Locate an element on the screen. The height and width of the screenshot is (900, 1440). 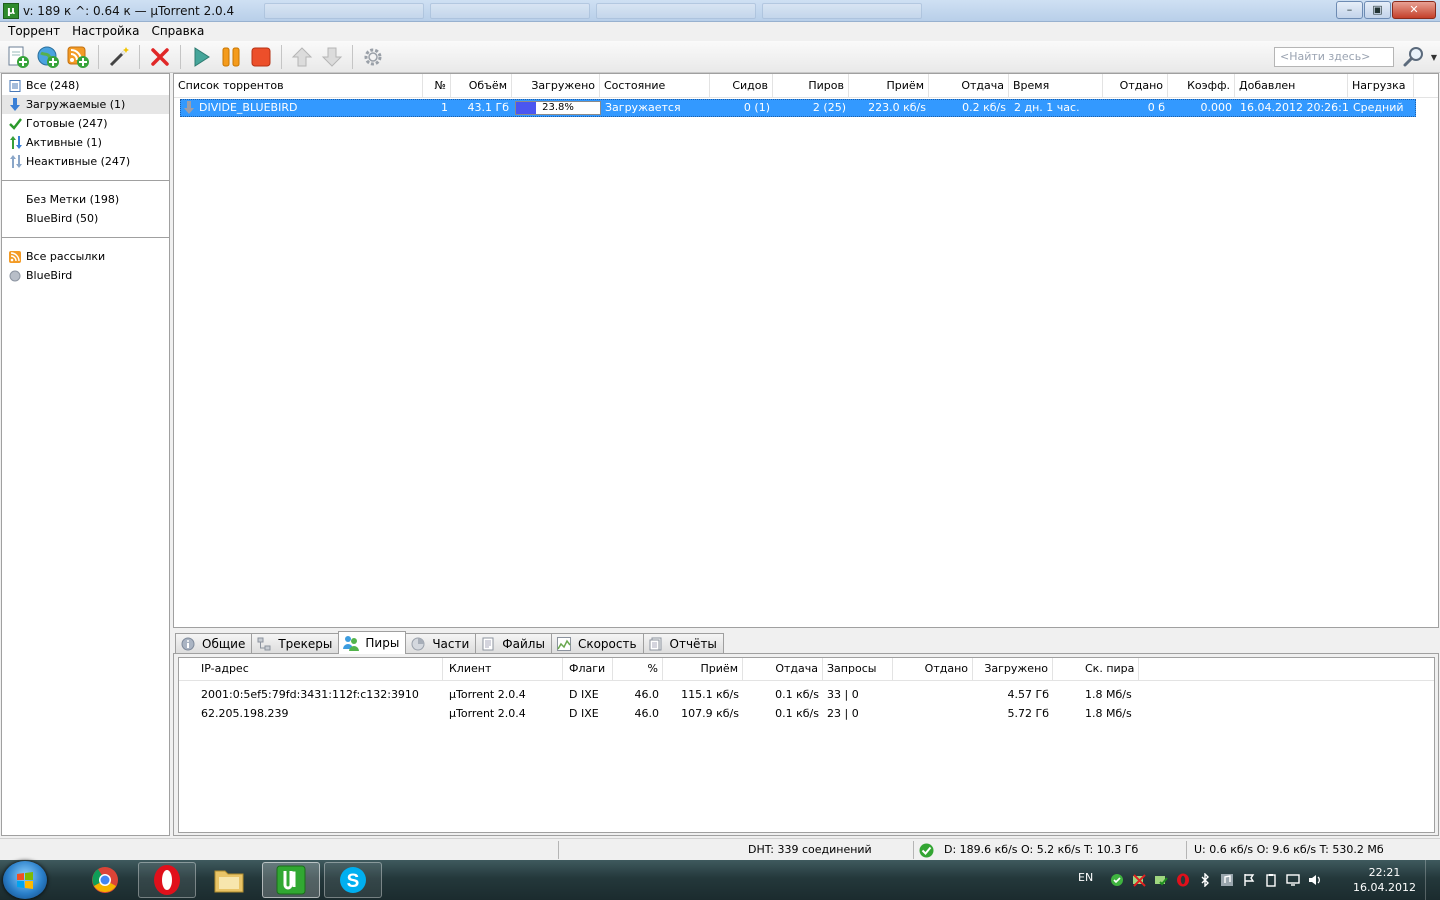
column-number: № is located at coordinates (437, 86).